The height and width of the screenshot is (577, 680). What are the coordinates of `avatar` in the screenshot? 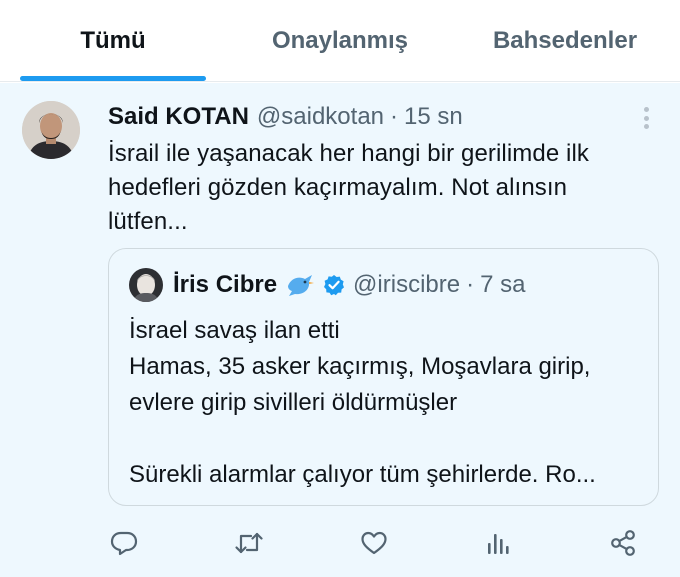 It's located at (51, 130).